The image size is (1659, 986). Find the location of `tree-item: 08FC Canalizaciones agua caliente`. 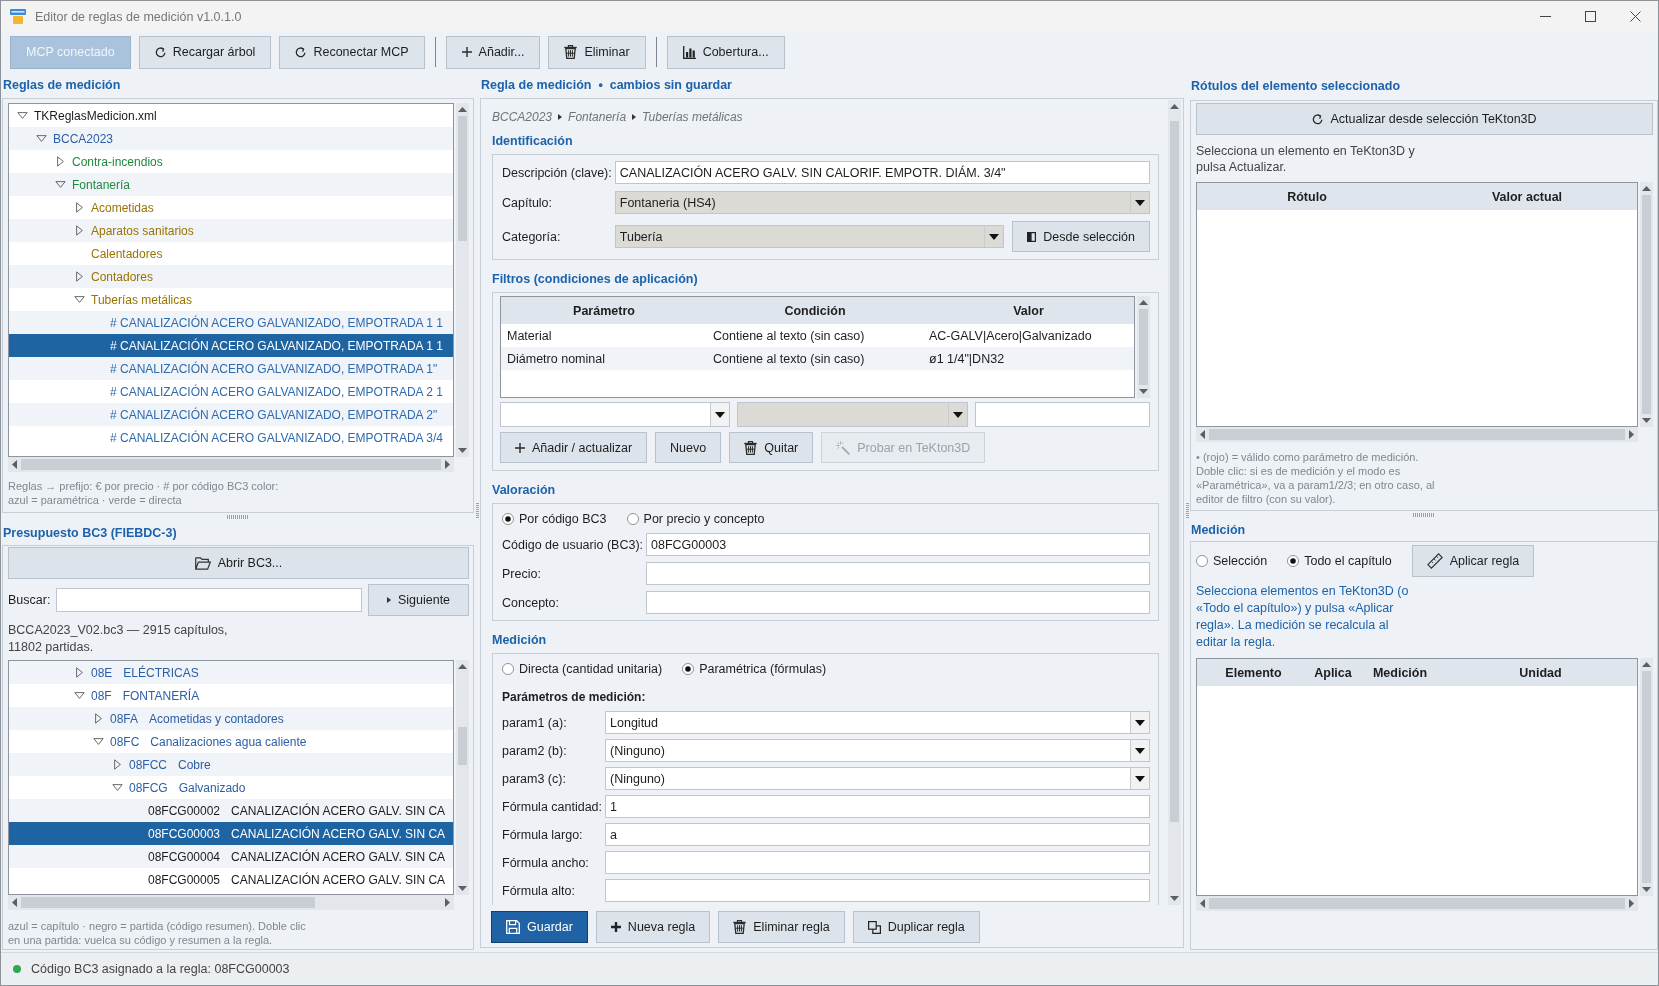

tree-item: 08FC Canalizaciones agua caliente is located at coordinates (231, 741).